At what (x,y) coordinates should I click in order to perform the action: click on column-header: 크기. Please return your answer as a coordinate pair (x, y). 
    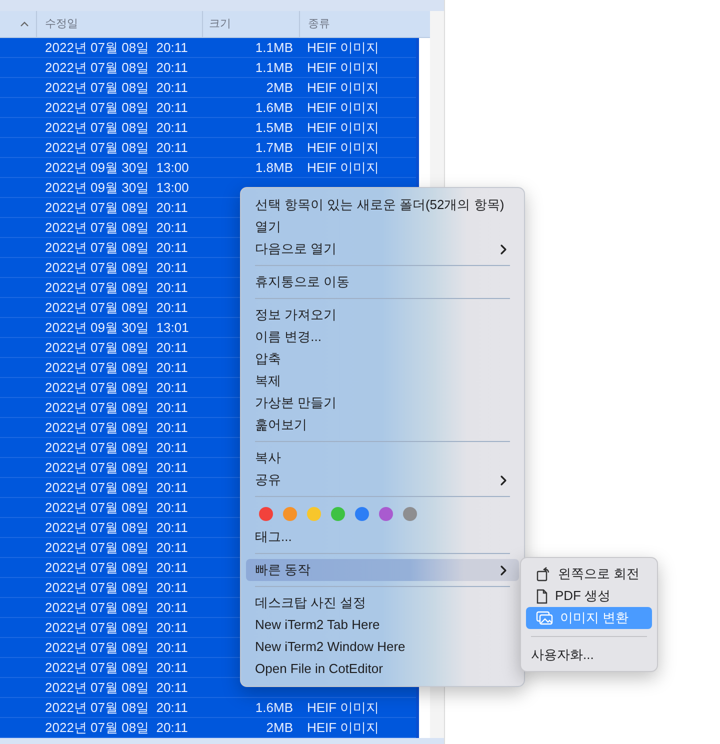
    Looking at the image, I should click on (251, 24).